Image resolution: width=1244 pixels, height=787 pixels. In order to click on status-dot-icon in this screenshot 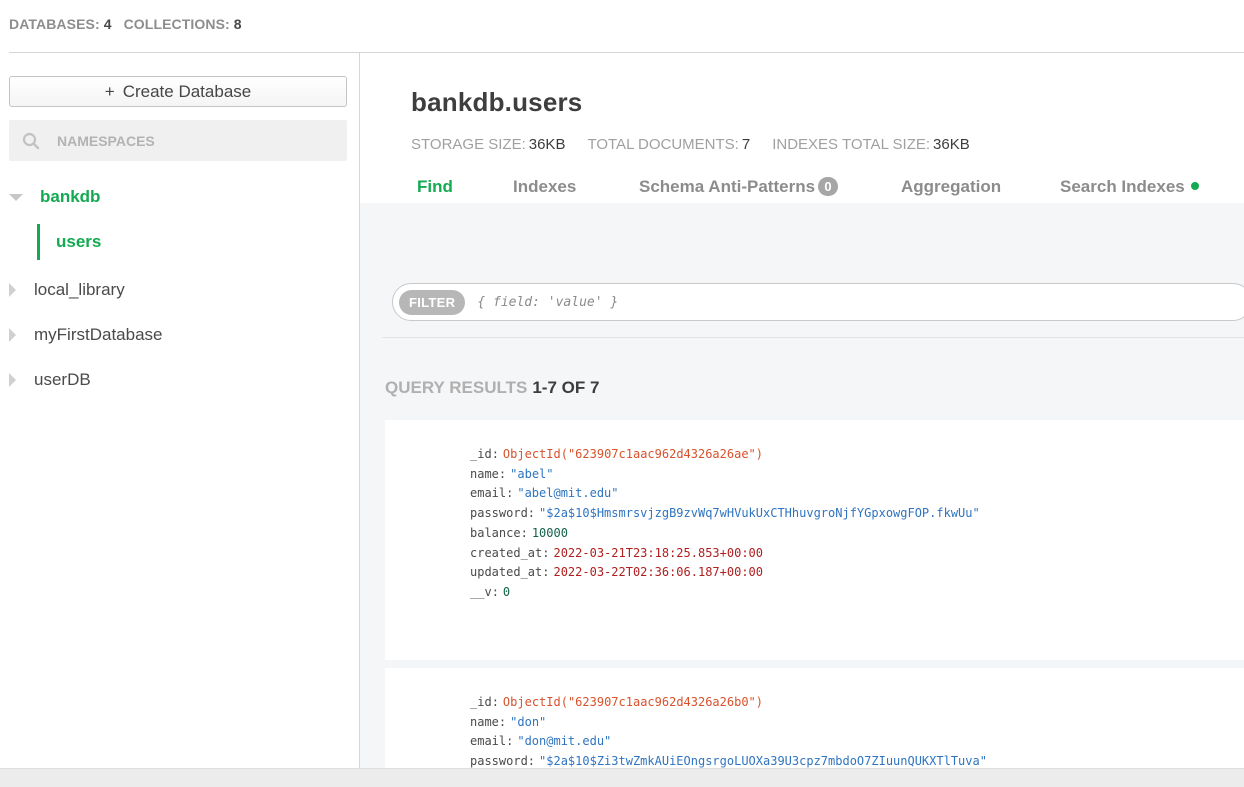, I will do `click(1194, 186)`.